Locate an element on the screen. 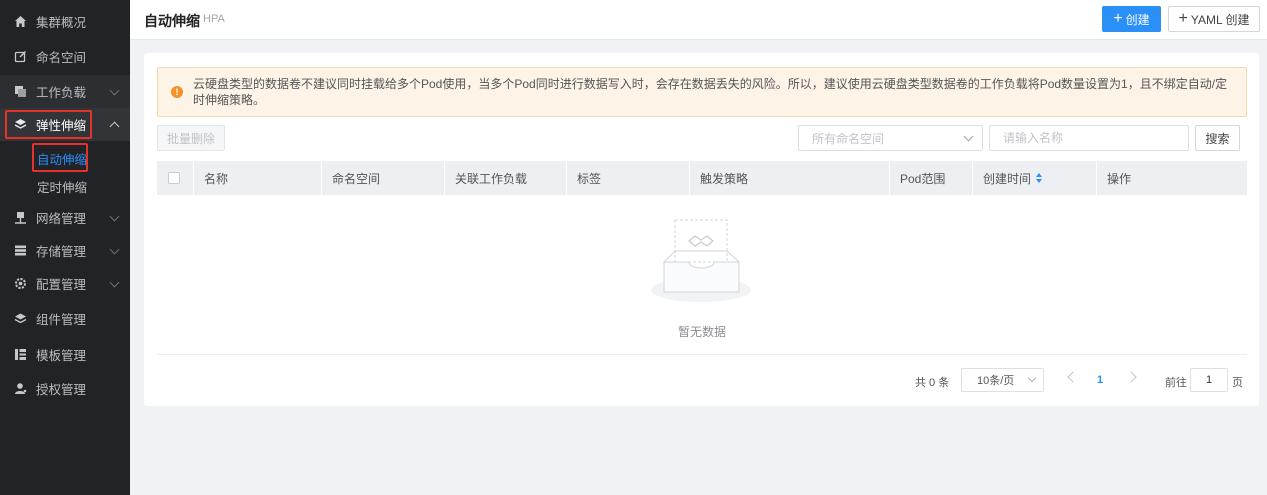  nav-item-authorization: 授权管理 is located at coordinates (65, 388).